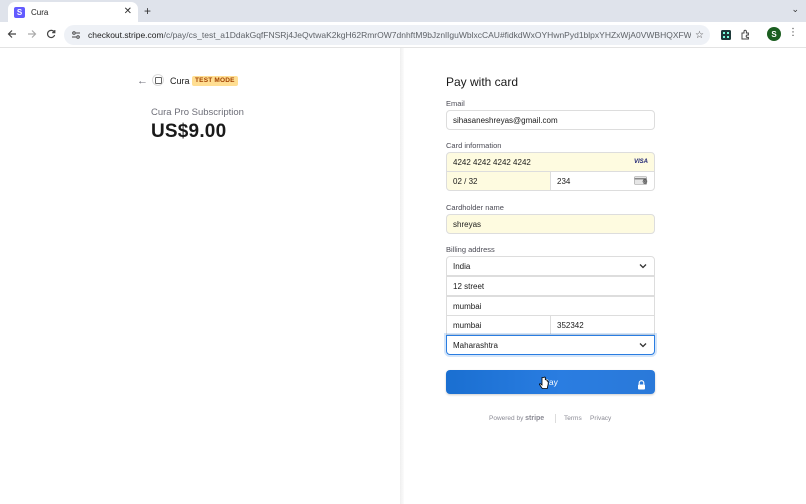 The image size is (806, 504). Describe the element at coordinates (498, 181) in the screenshot. I see `card-expiry-input: 02 / 32` at that location.